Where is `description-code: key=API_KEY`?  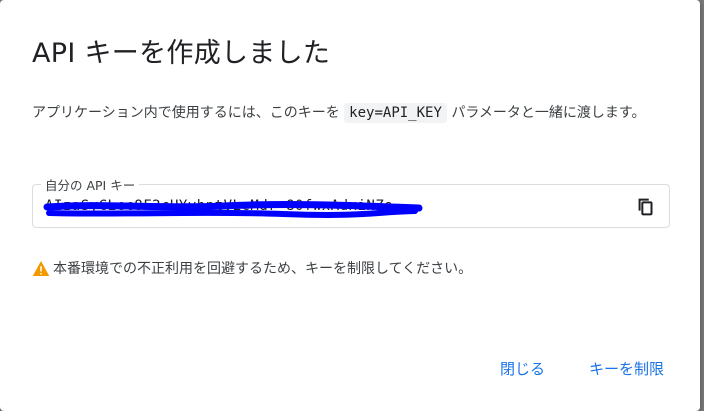 description-code: key=API_KEY is located at coordinates (395, 113).